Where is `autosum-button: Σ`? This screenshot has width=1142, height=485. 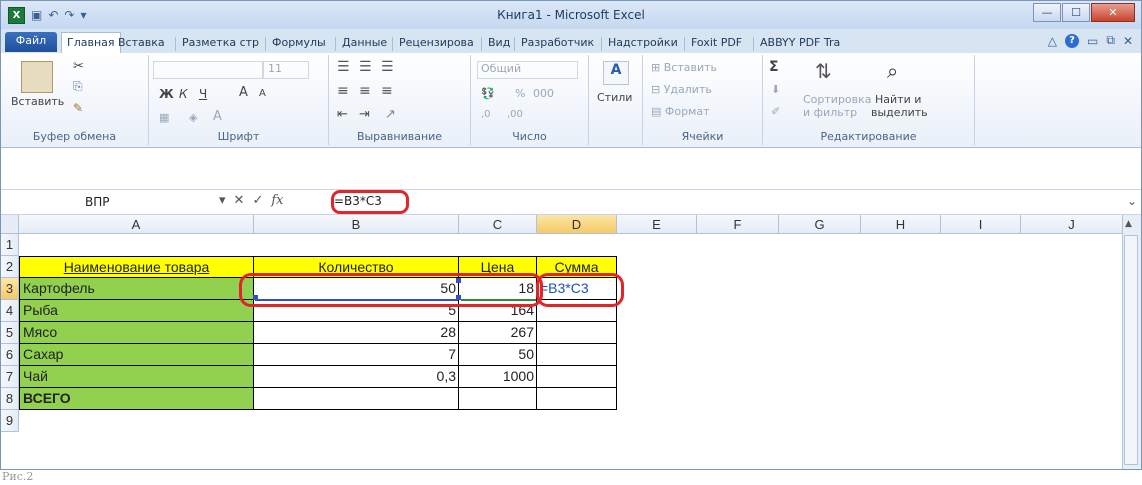 autosum-button: Σ is located at coordinates (774, 67).